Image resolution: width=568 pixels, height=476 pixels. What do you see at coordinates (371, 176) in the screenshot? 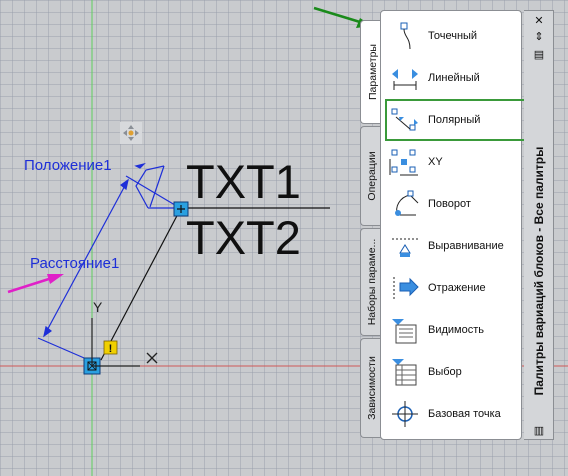
I see `tab-actions: Операции` at bounding box center [371, 176].